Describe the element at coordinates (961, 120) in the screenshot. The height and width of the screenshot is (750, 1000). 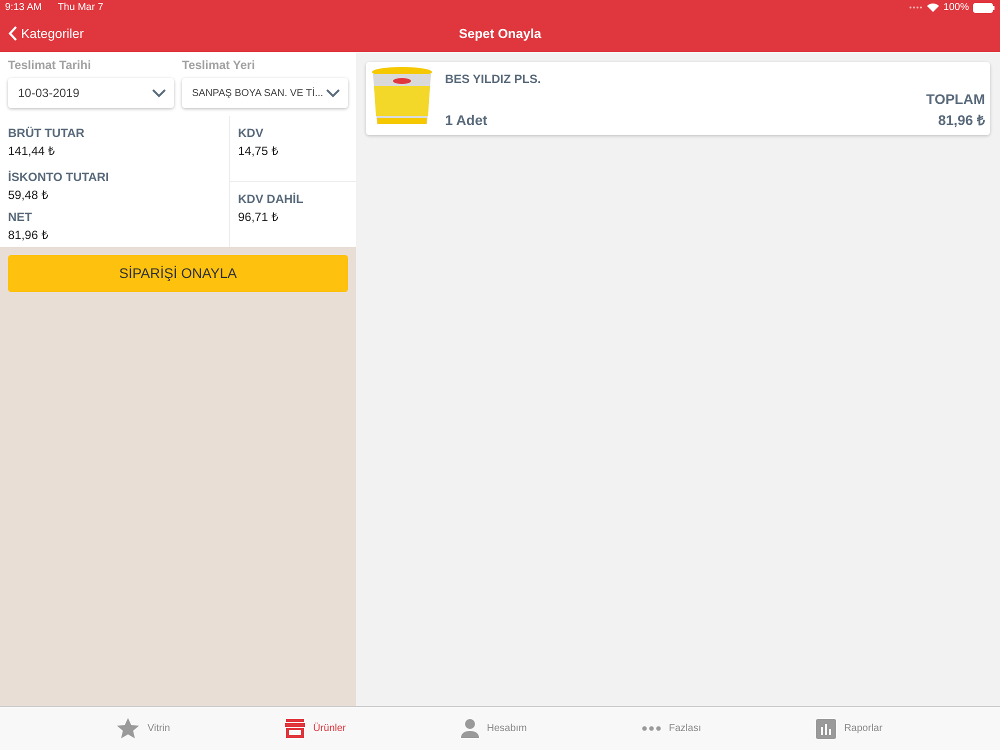
I see `total-price: 81,96 ₺` at that location.